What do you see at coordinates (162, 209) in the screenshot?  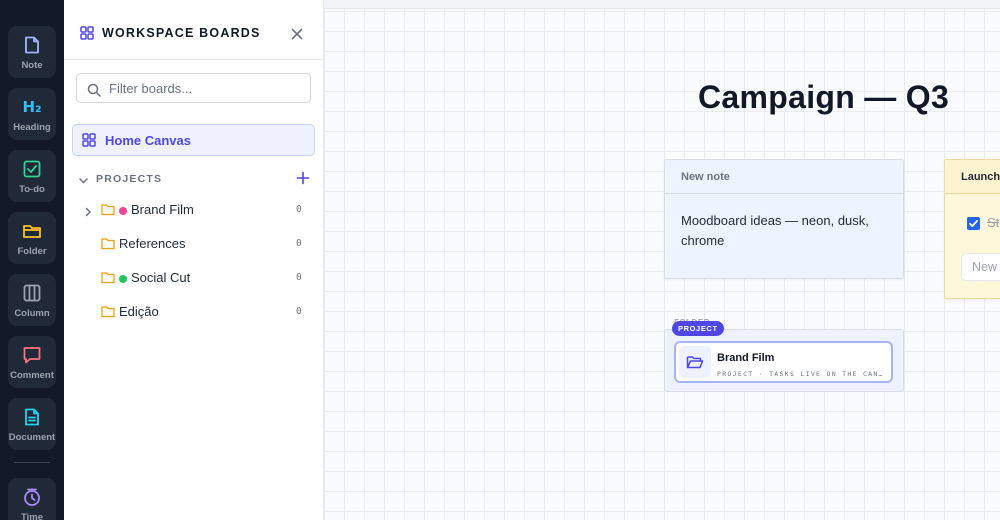 I see `project-name: Brand Film` at bounding box center [162, 209].